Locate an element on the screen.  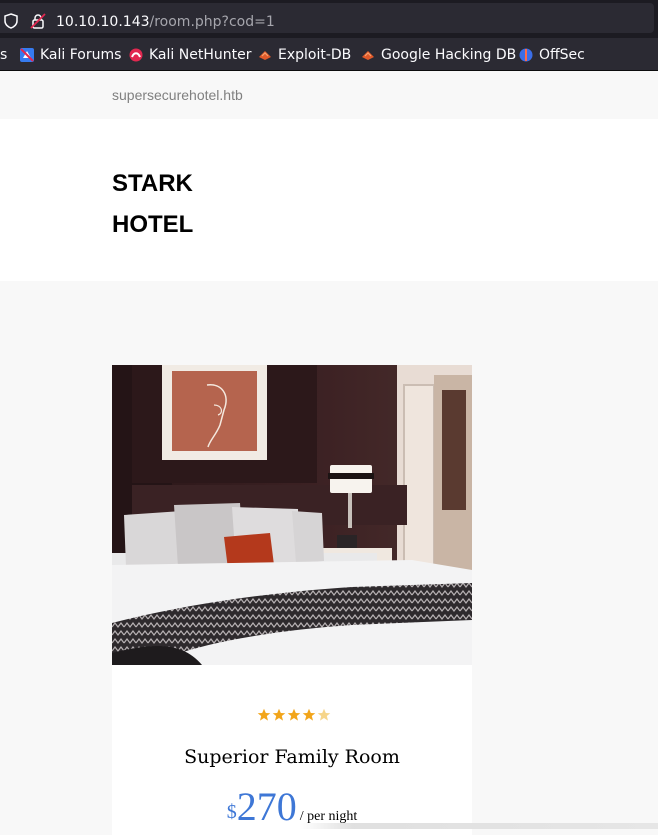
bookmark-kali-nethunter: Kali NetHunter is located at coordinates (190, 55).